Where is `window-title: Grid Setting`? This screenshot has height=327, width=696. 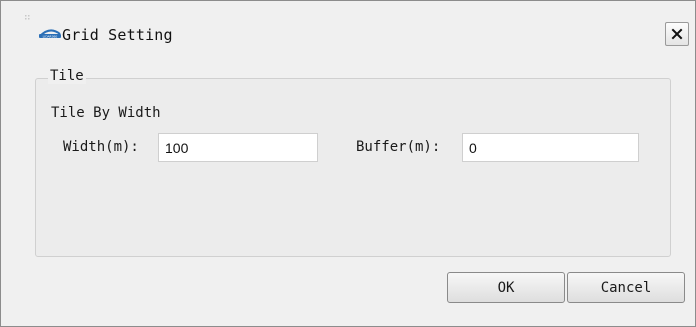
window-title: Grid Setting is located at coordinates (117, 35).